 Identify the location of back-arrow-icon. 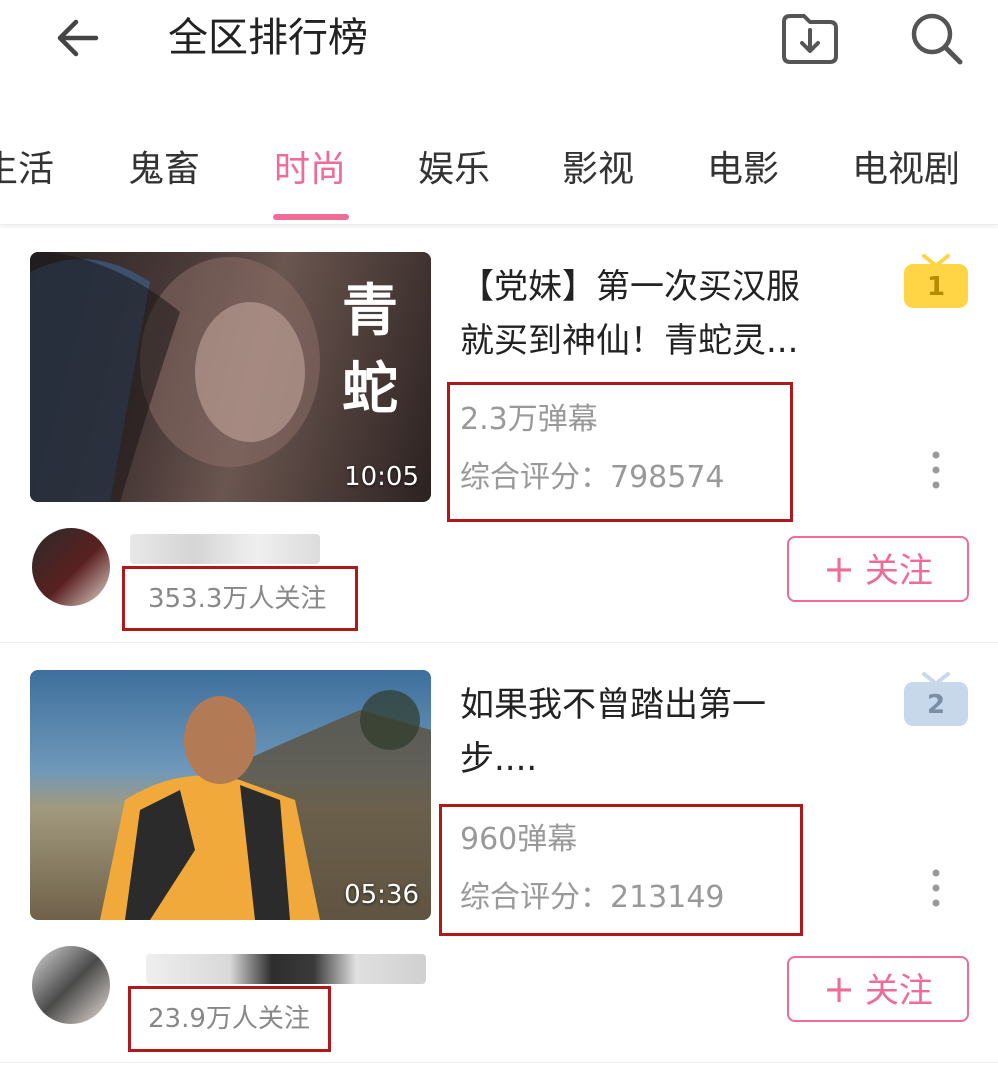
(78, 40).